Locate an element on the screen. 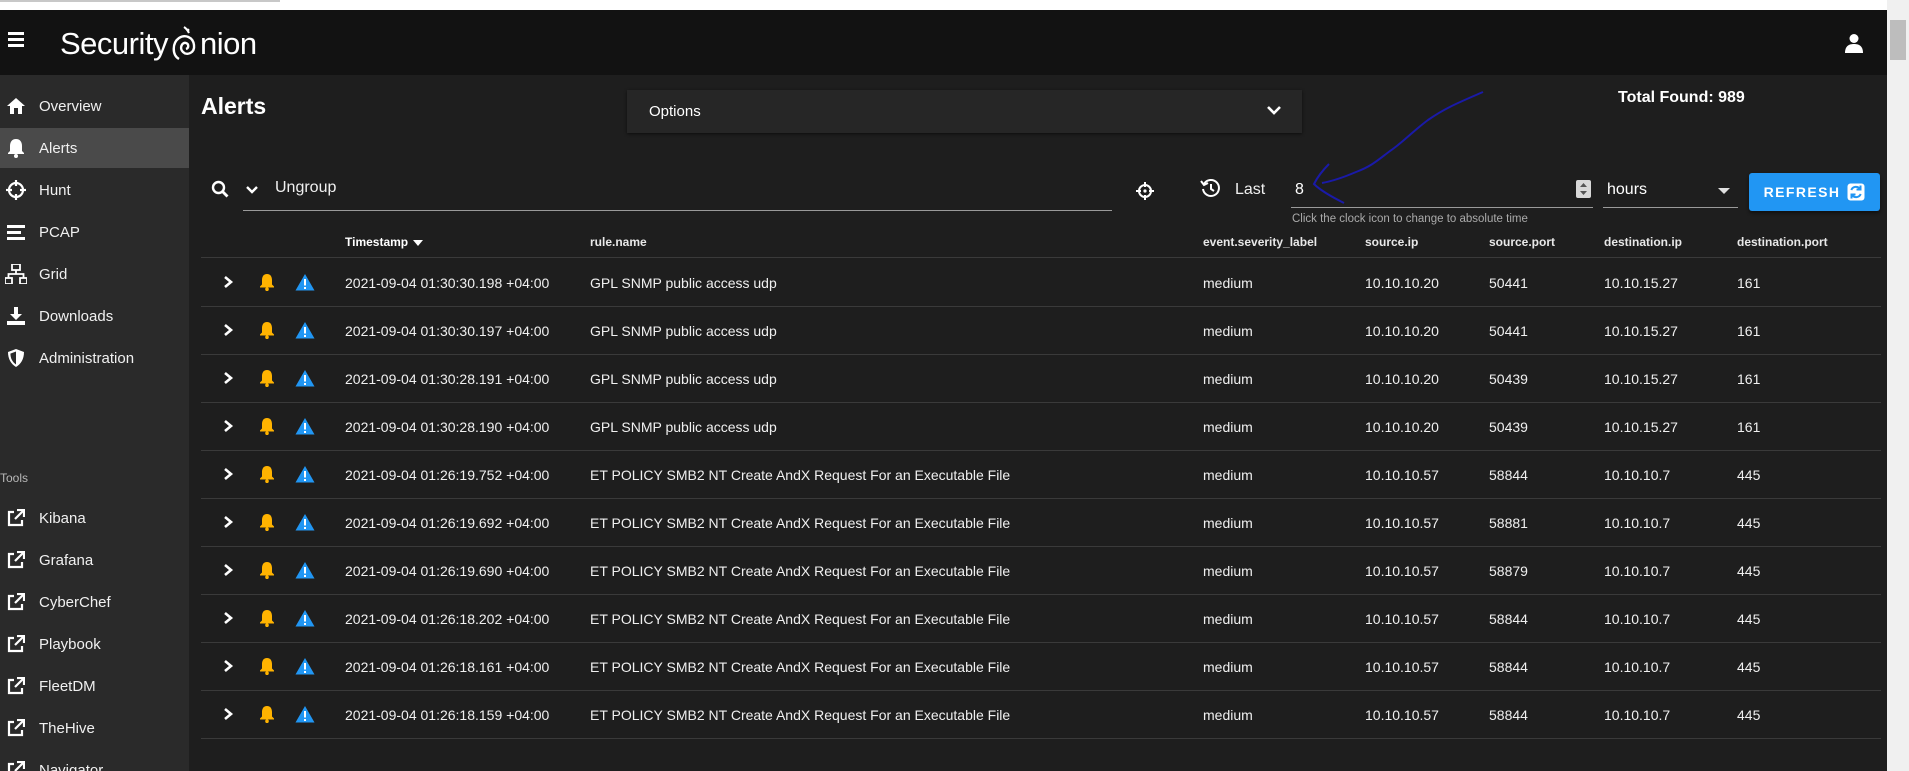 Image resolution: width=1909 pixels, height=771 pixels. sidebar-item-label: Hunt is located at coordinates (55, 190).